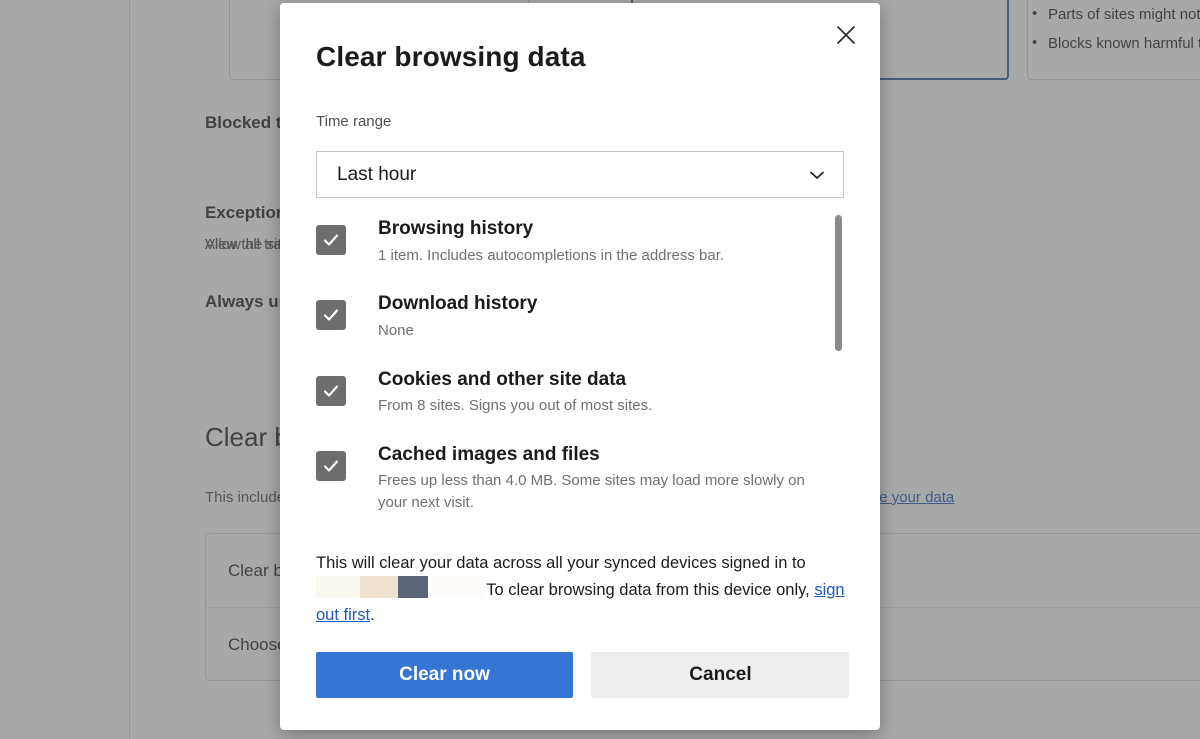  What do you see at coordinates (817, 175) in the screenshot?
I see `chevron-down-icon` at bounding box center [817, 175].